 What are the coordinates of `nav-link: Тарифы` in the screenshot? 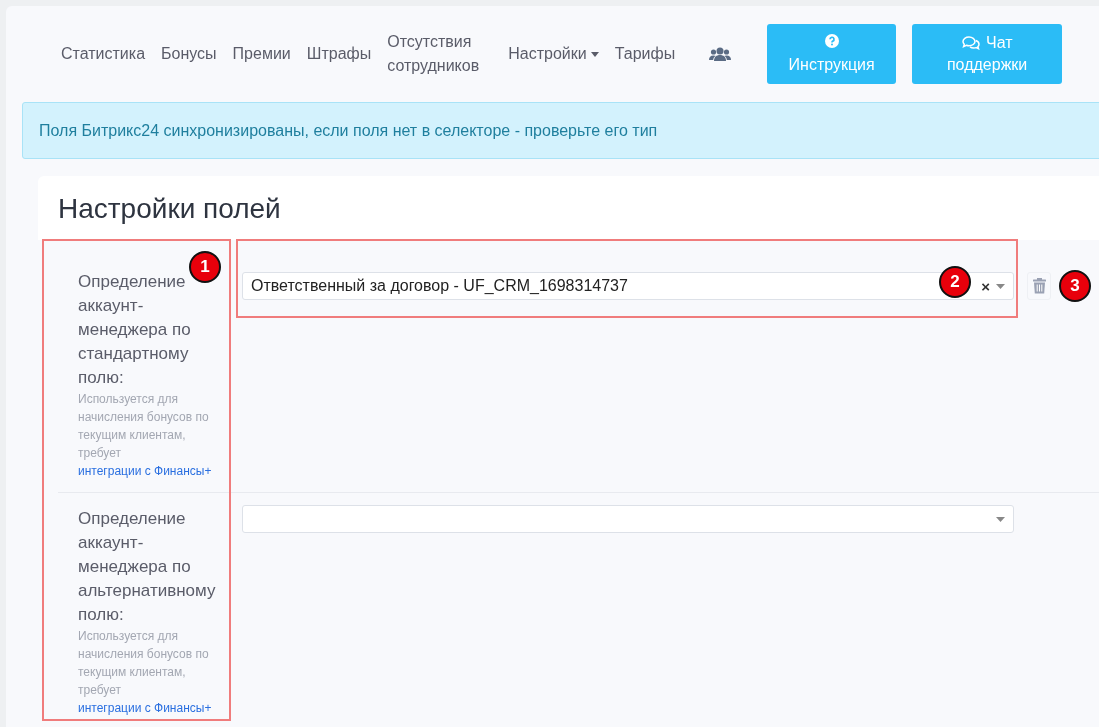 It's located at (645, 54).